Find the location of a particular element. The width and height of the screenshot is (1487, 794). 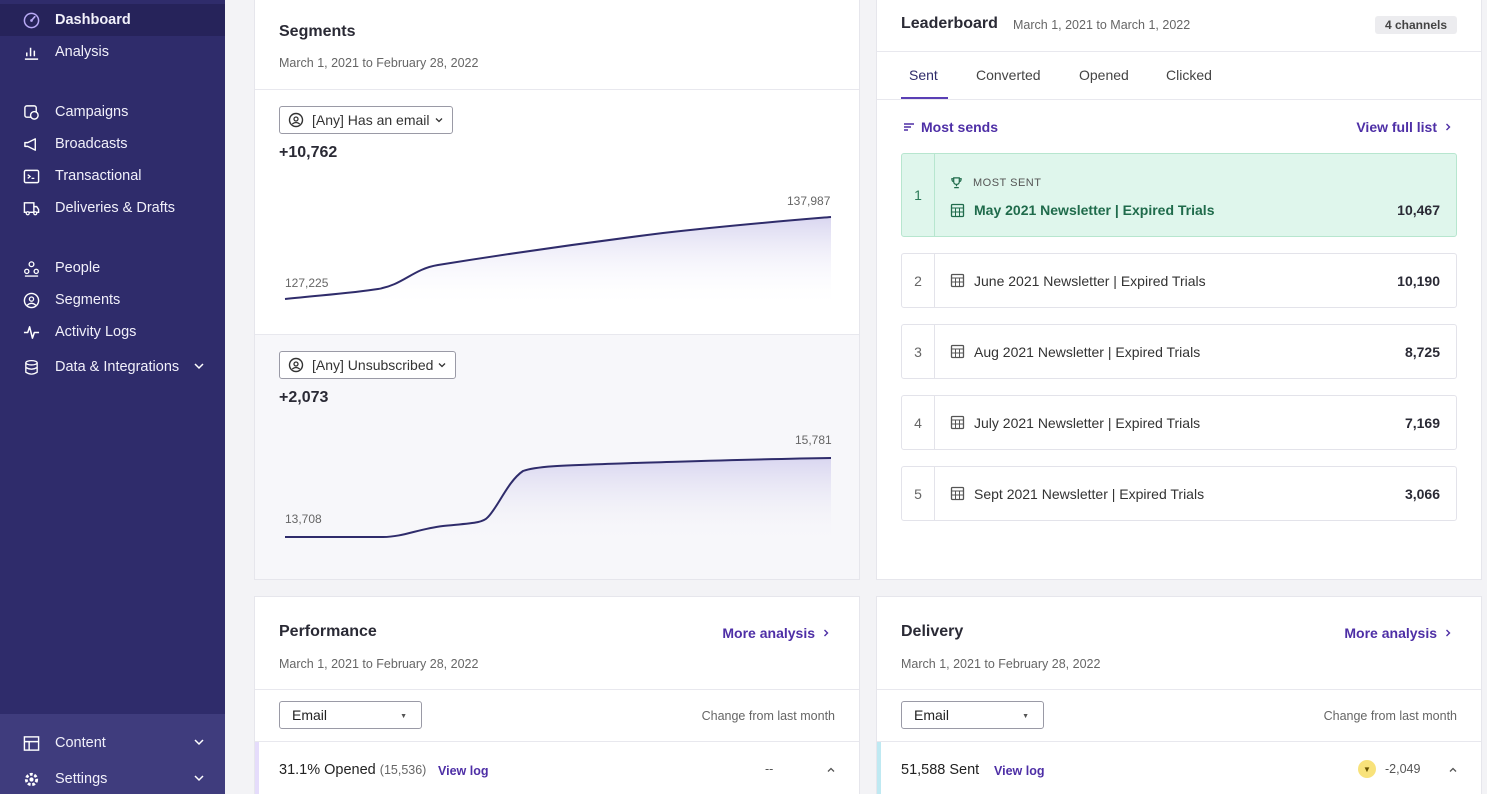

caret-down-icon: ▼ is located at coordinates (403, 716).